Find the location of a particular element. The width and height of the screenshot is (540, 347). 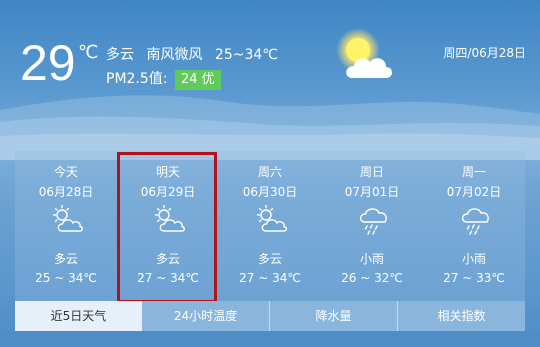

tab-5day-weather: 近5日天气 is located at coordinates (78, 316).